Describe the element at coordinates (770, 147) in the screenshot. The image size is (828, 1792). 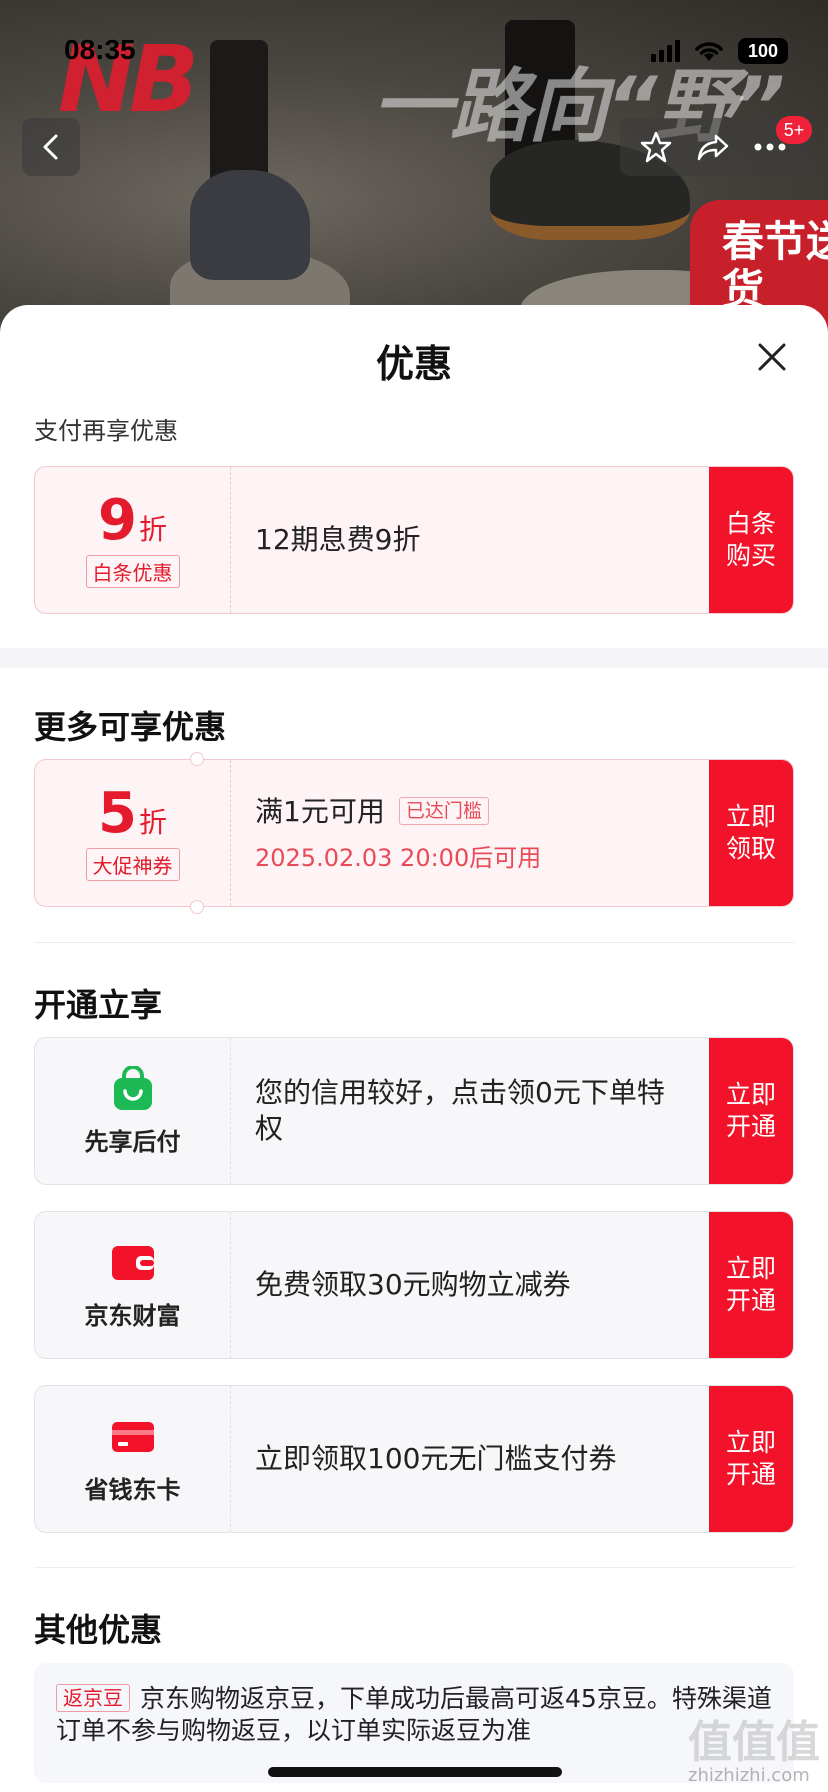
I see `more-dots-icon` at that location.